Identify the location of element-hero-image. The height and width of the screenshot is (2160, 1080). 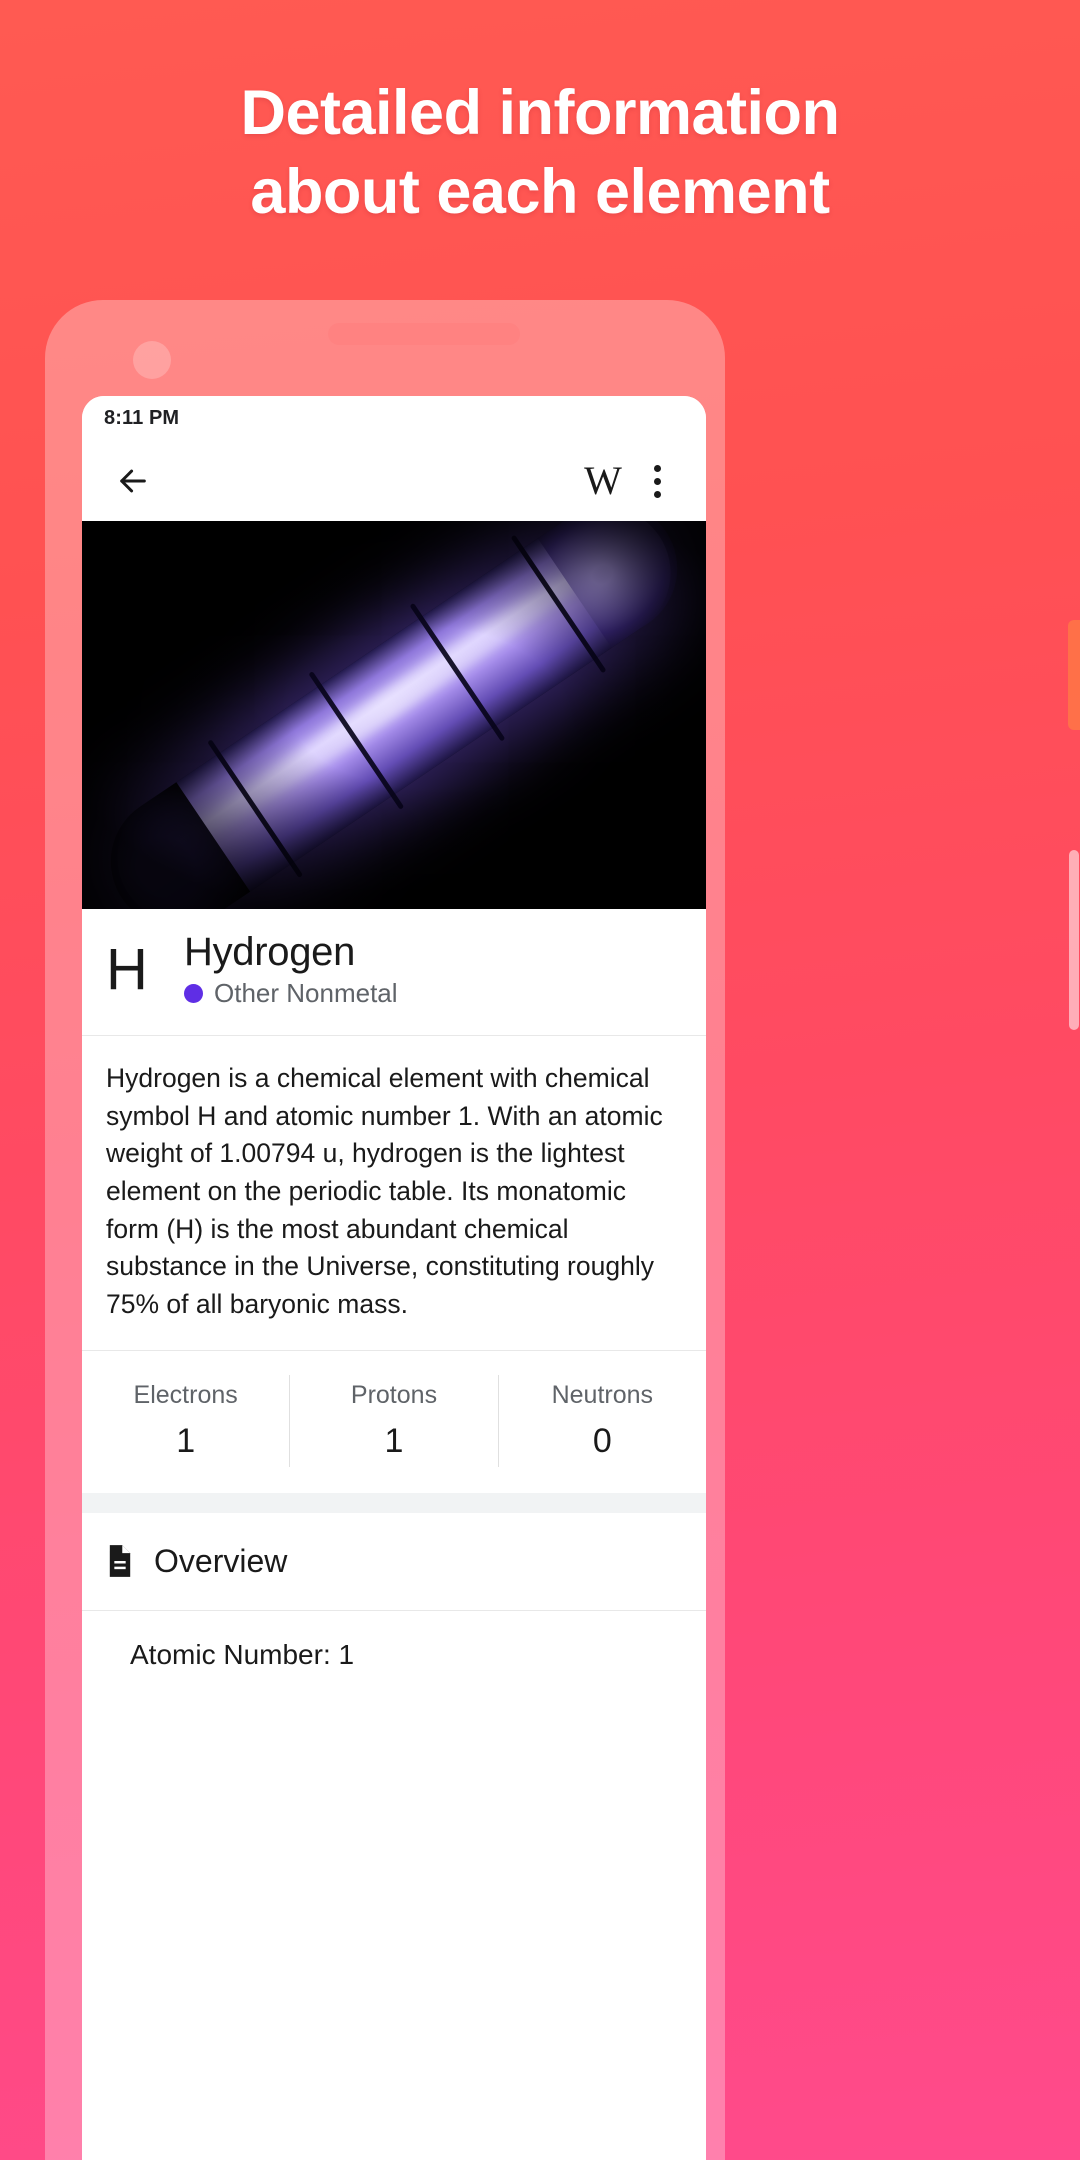
(394, 715).